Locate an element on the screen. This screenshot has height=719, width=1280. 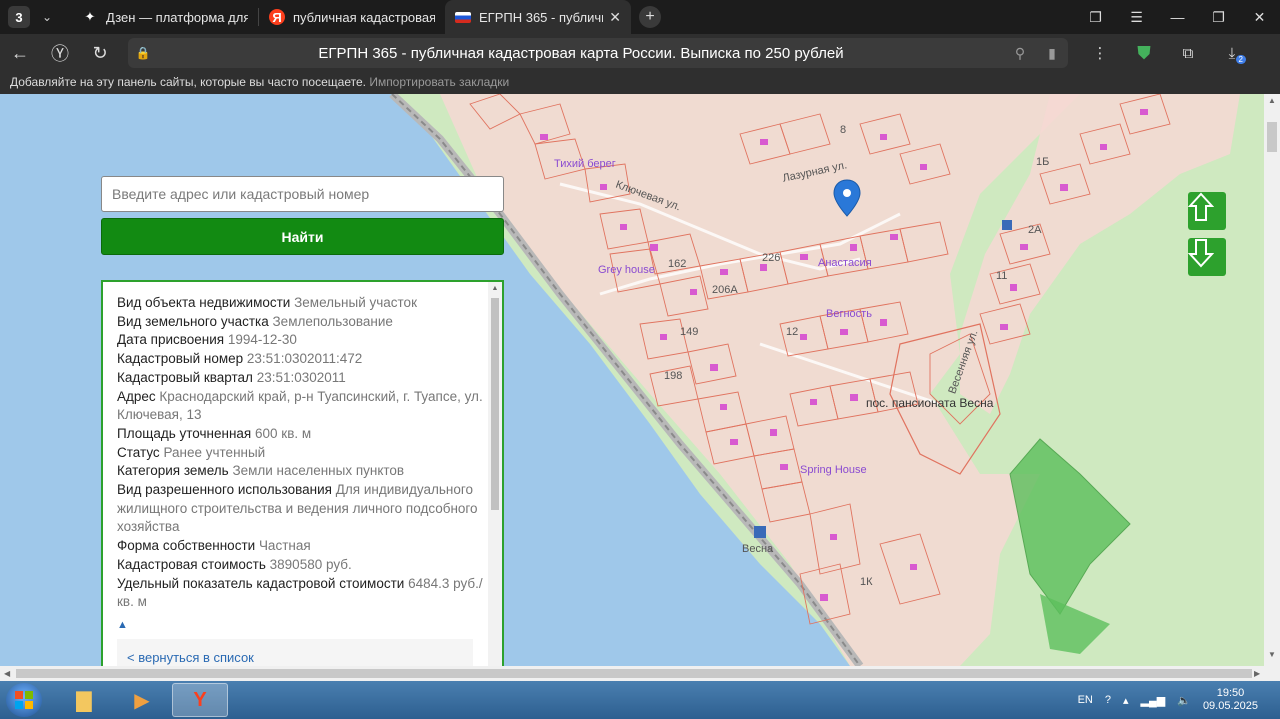
yandex-browser-icon: Y is located at coordinates (200, 699).